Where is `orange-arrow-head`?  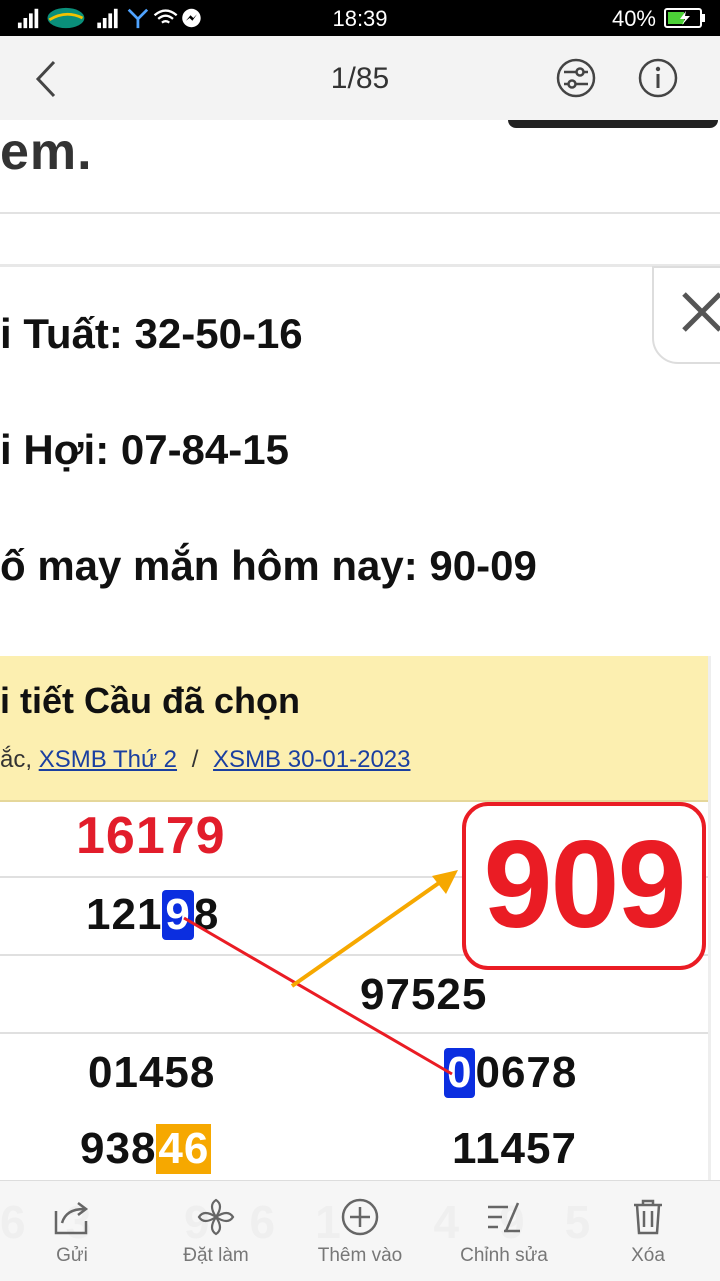
orange-arrow-head is located at coordinates (445, 882).